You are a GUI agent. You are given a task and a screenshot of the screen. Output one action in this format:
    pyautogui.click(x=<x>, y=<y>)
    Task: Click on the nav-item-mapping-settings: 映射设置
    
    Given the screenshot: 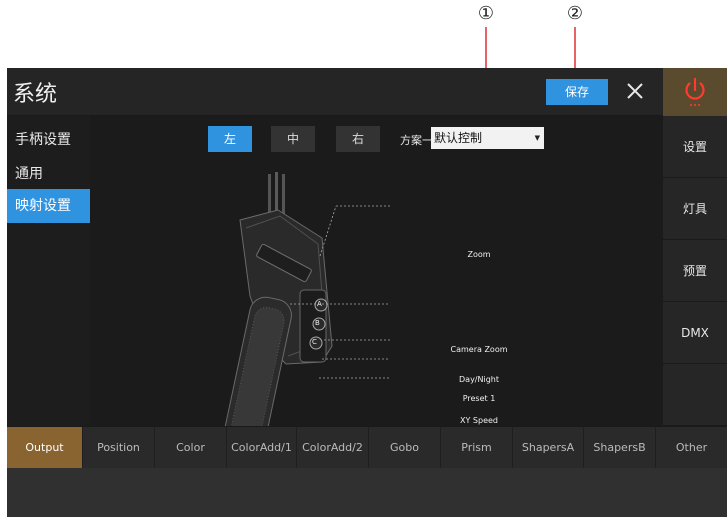 What is the action you would take?
    pyautogui.click(x=48, y=206)
    